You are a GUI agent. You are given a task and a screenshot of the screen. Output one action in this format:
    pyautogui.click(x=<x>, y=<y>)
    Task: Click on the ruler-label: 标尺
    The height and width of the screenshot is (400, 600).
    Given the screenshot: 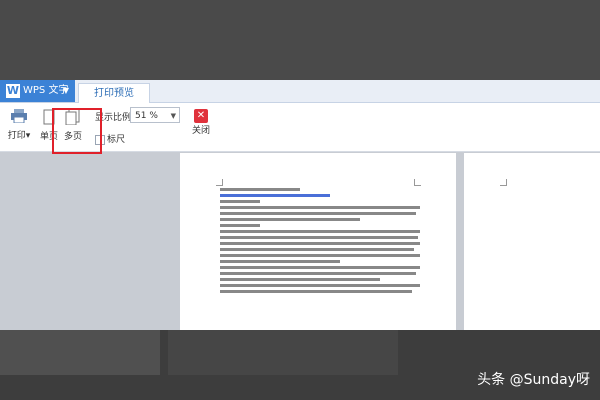 What is the action you would take?
    pyautogui.click(x=116, y=140)
    